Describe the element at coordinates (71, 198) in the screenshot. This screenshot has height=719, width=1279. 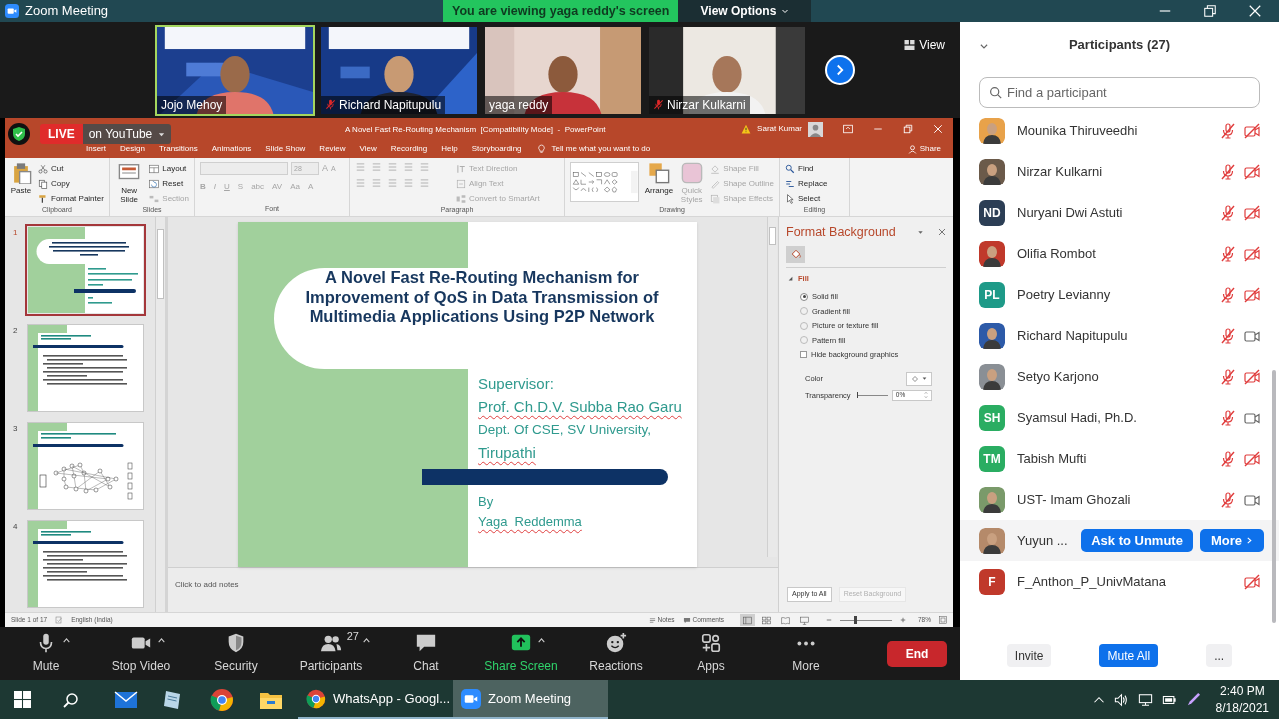
I see `ribbon-button: Format Painter` at that location.